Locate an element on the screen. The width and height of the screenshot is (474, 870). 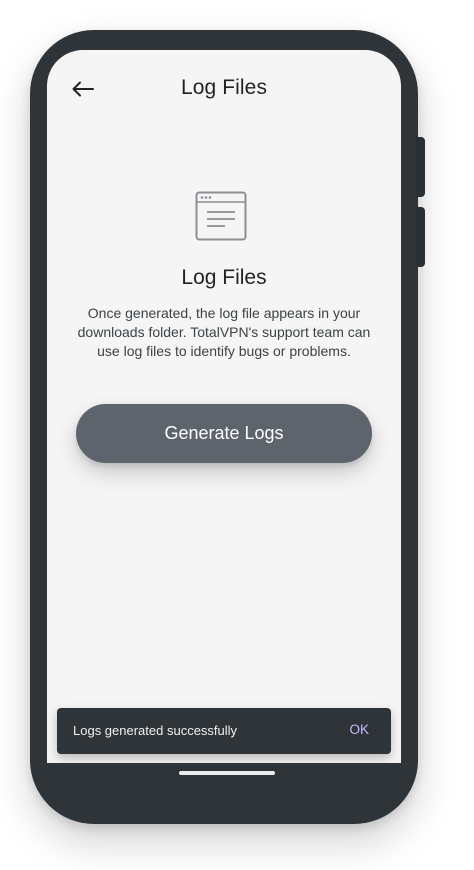
power-button is located at coordinates (420, 237).